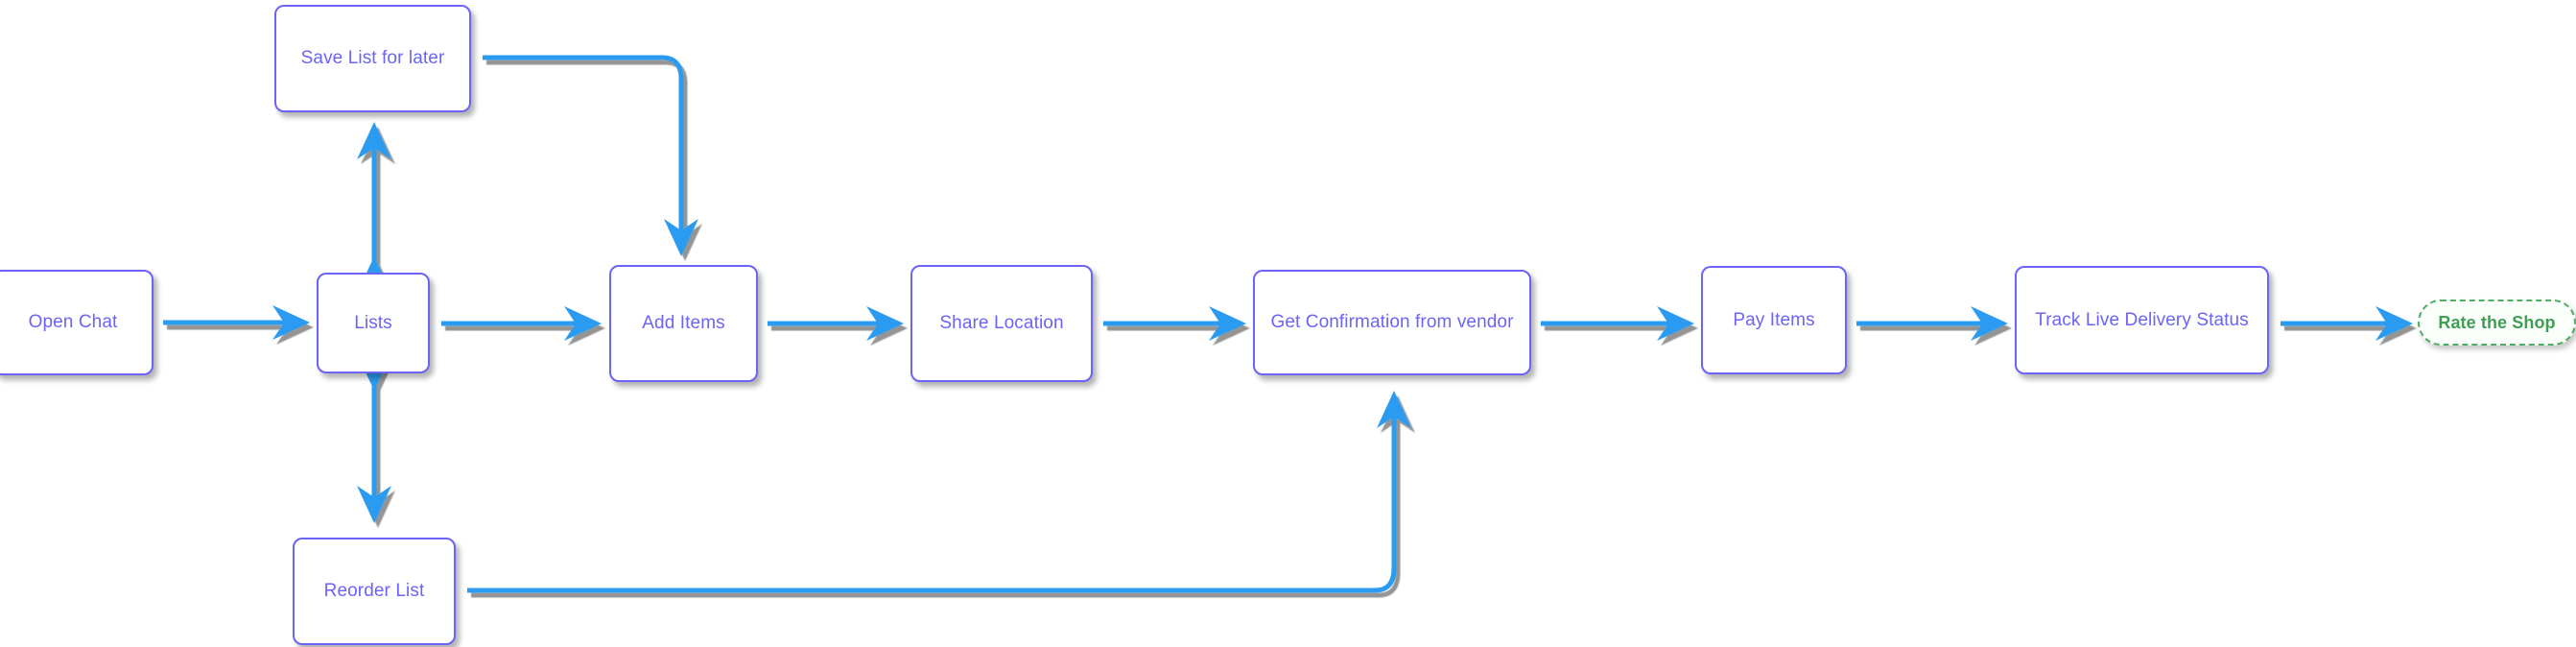  I want to click on node-label: Pay Items, so click(1774, 319).